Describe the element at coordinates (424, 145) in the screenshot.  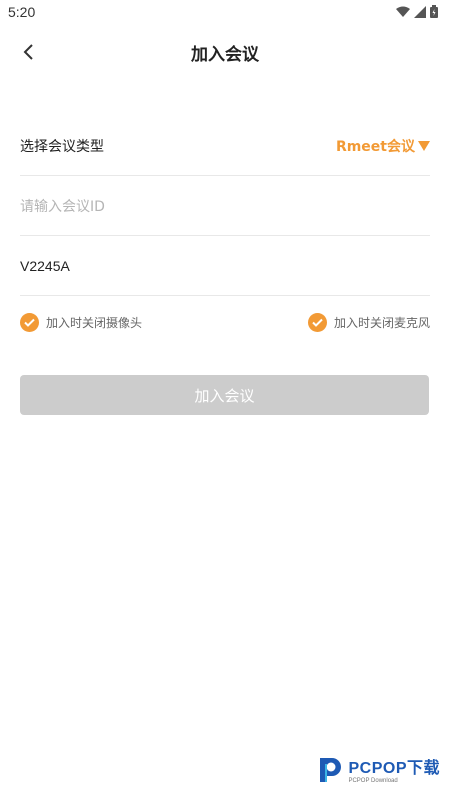
I see `triangle-down-icon` at that location.